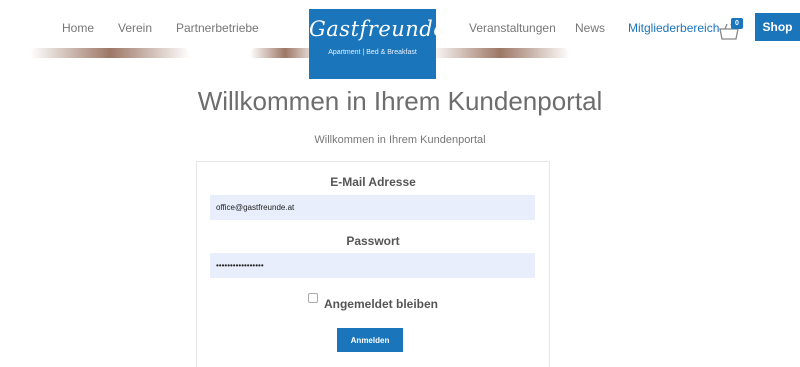 The image size is (800, 367). I want to click on remember-me-label: Angemeldet bleiben, so click(381, 304).